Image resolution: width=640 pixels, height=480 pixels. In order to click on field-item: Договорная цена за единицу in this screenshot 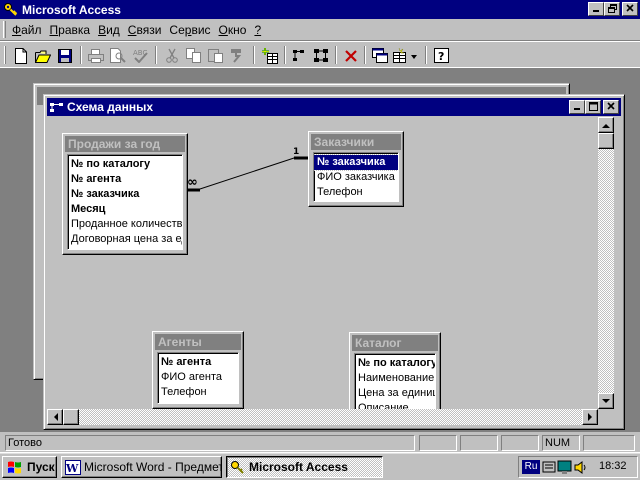, I will do `click(125, 239)`.